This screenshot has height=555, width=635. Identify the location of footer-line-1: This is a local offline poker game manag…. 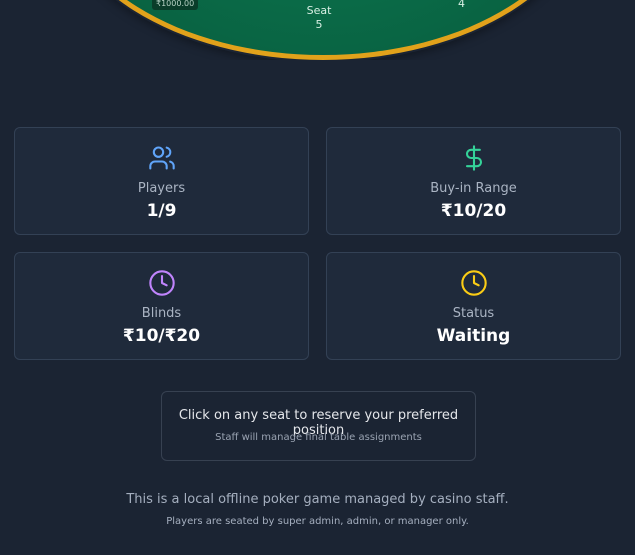
(317, 499).